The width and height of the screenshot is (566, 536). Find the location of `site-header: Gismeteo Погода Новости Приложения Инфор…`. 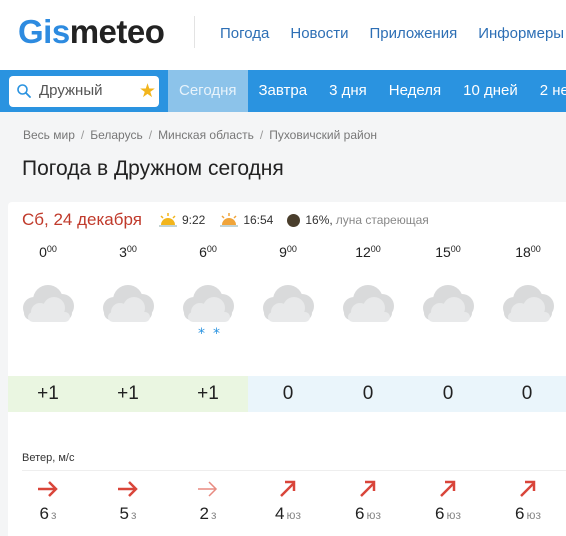

site-header: Gismeteo Погода Новости Приложения Инфор… is located at coordinates (283, 35).